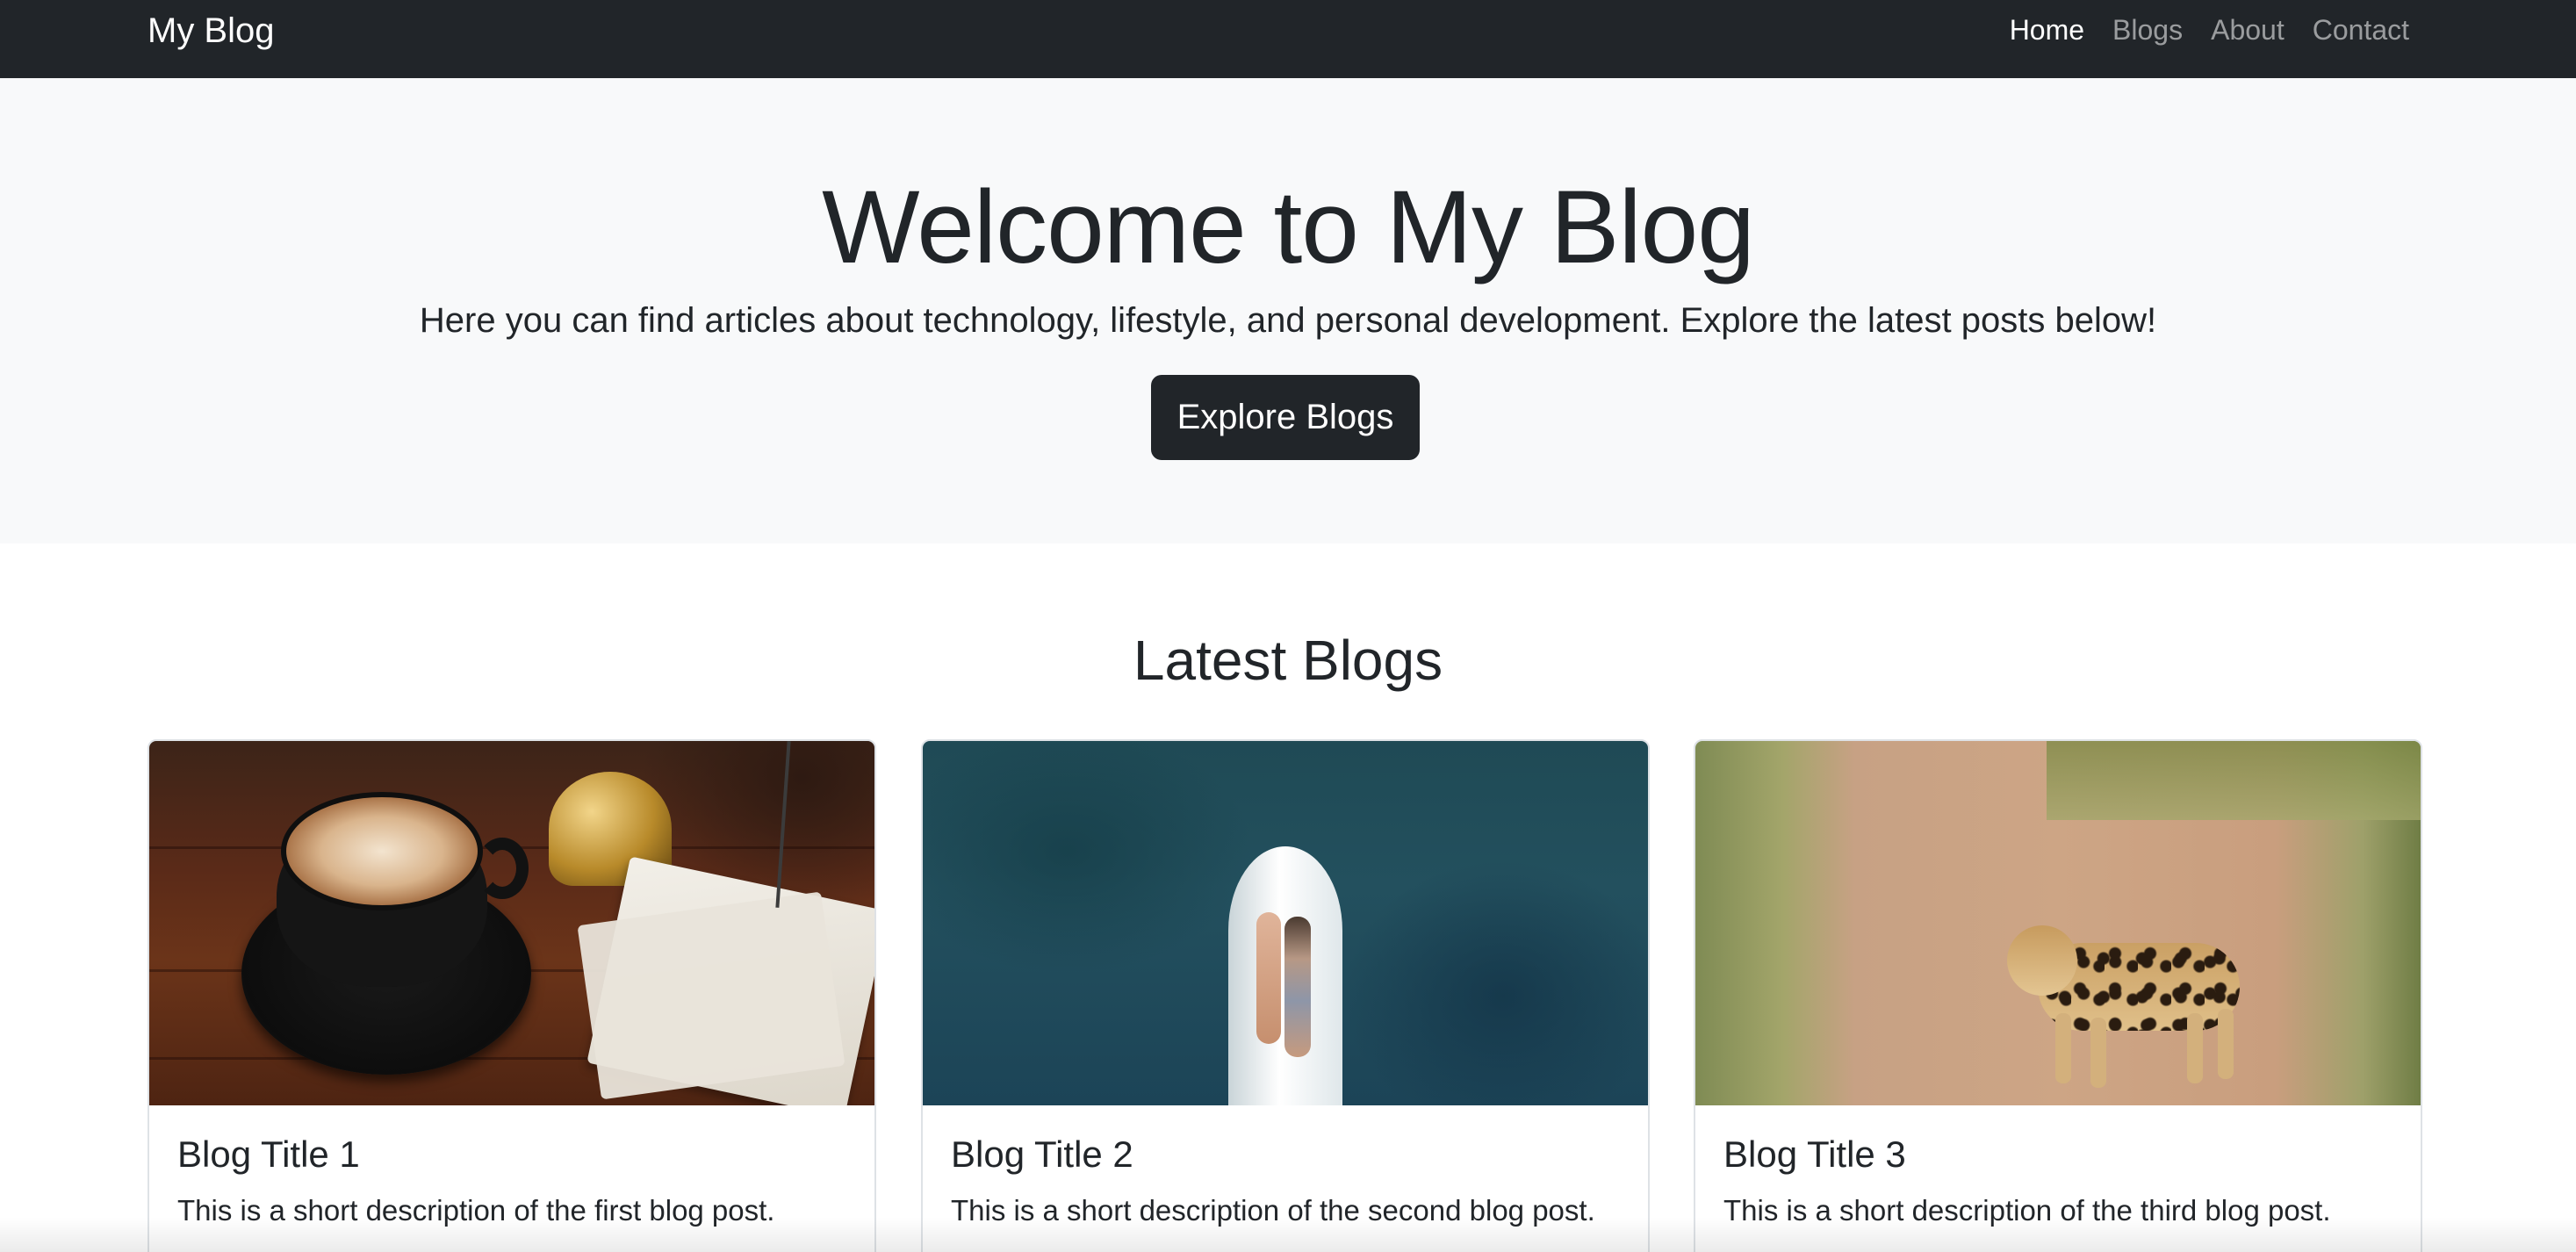 This screenshot has width=2576, height=1252. I want to click on blog-card-title: Blog Title 2, so click(1285, 1154).